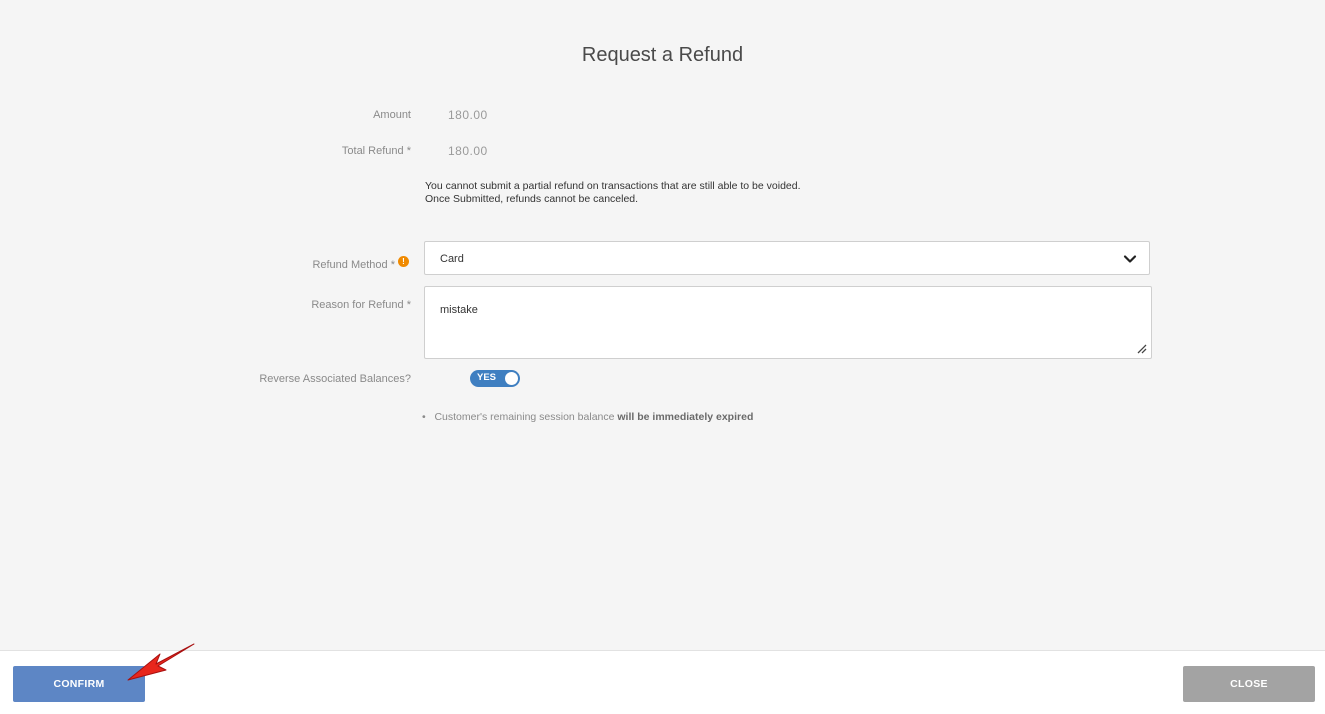  What do you see at coordinates (788, 322) in the screenshot?
I see `reason-textarea: mistake` at bounding box center [788, 322].